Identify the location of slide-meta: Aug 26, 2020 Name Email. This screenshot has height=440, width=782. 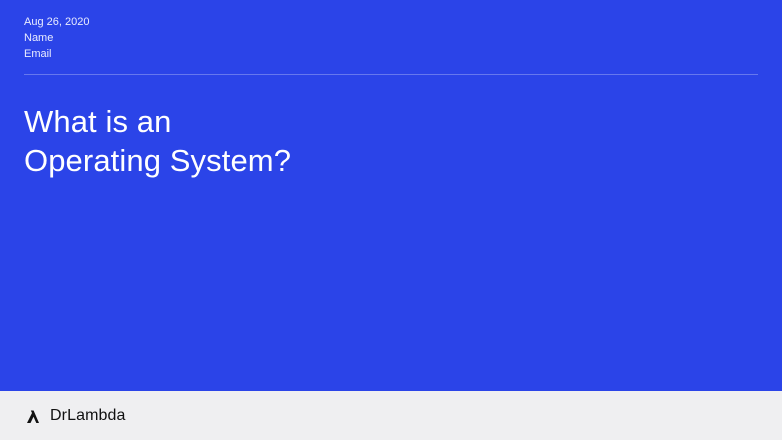
(56, 38).